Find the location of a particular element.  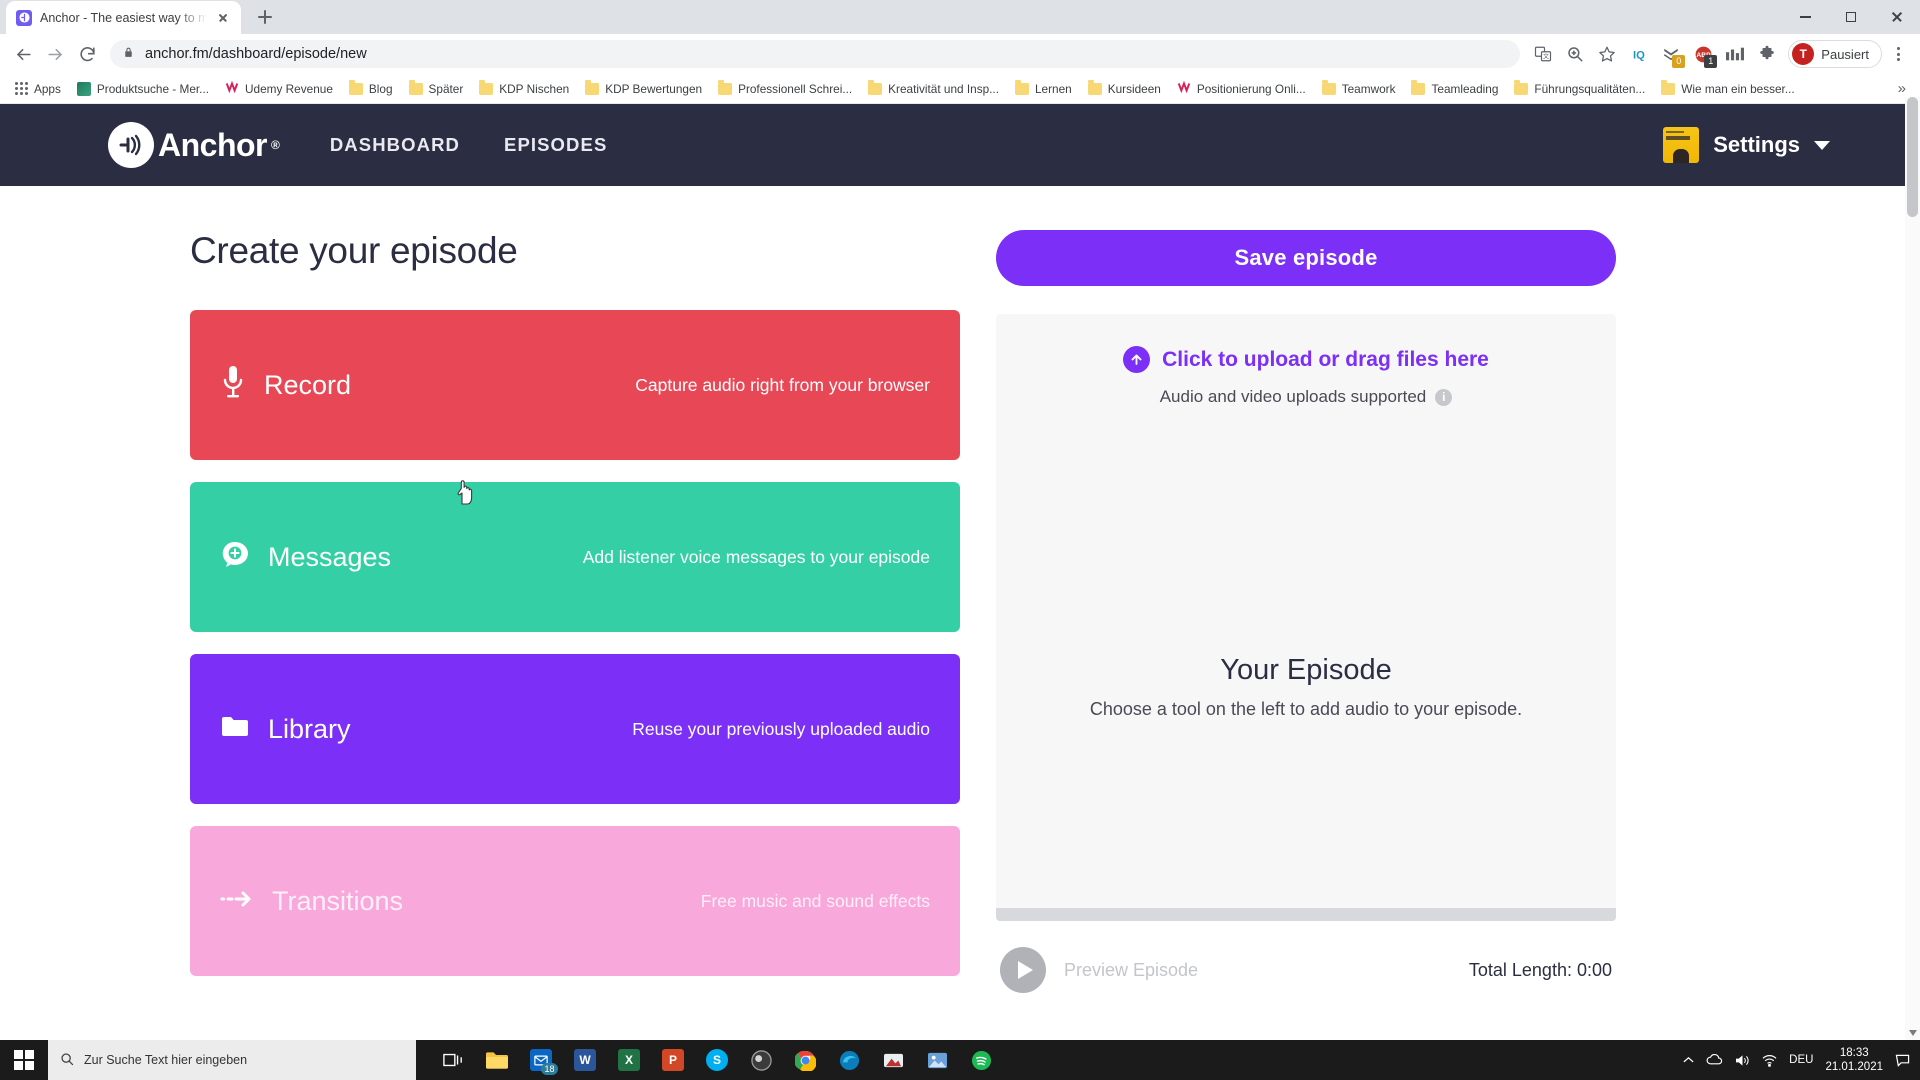

arrow-right-icon is located at coordinates (237, 901).